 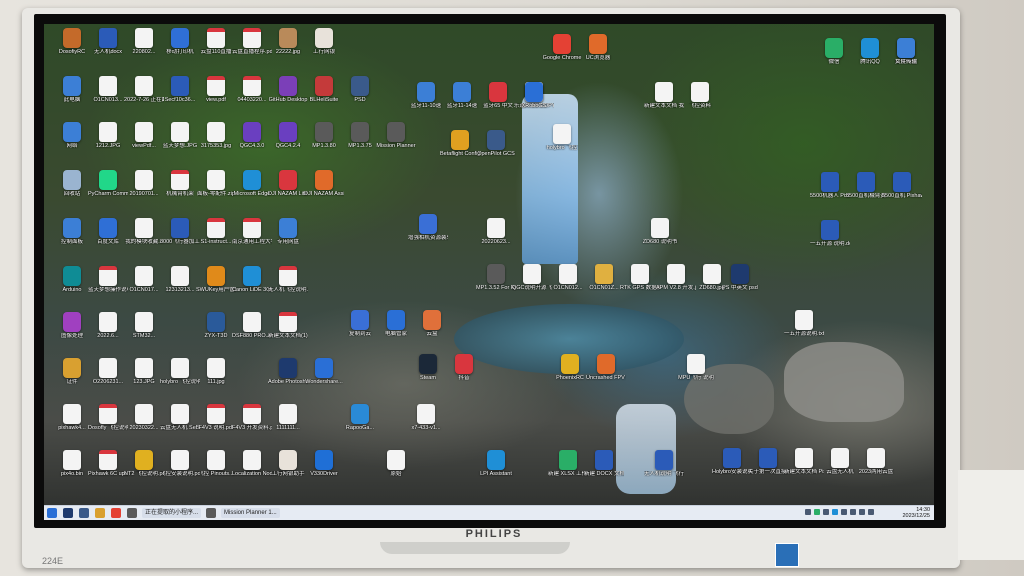 What do you see at coordinates (562, 47) in the screenshot?
I see `desktop-icon: Google Chrome` at bounding box center [562, 47].